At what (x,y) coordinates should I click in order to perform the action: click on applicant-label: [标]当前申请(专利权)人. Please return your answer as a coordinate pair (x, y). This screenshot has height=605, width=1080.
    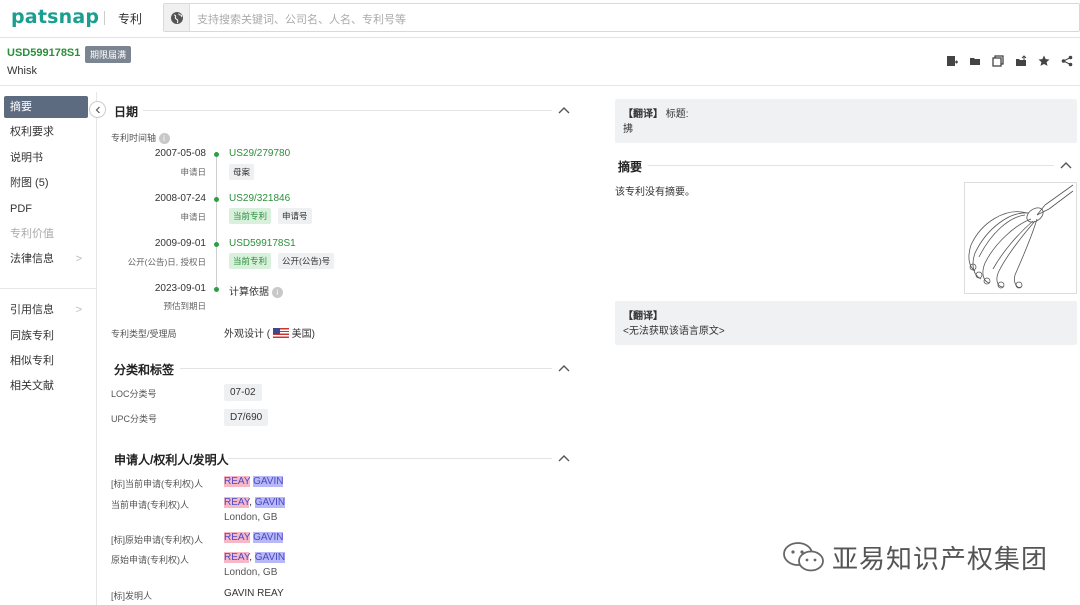
    Looking at the image, I should click on (157, 484).